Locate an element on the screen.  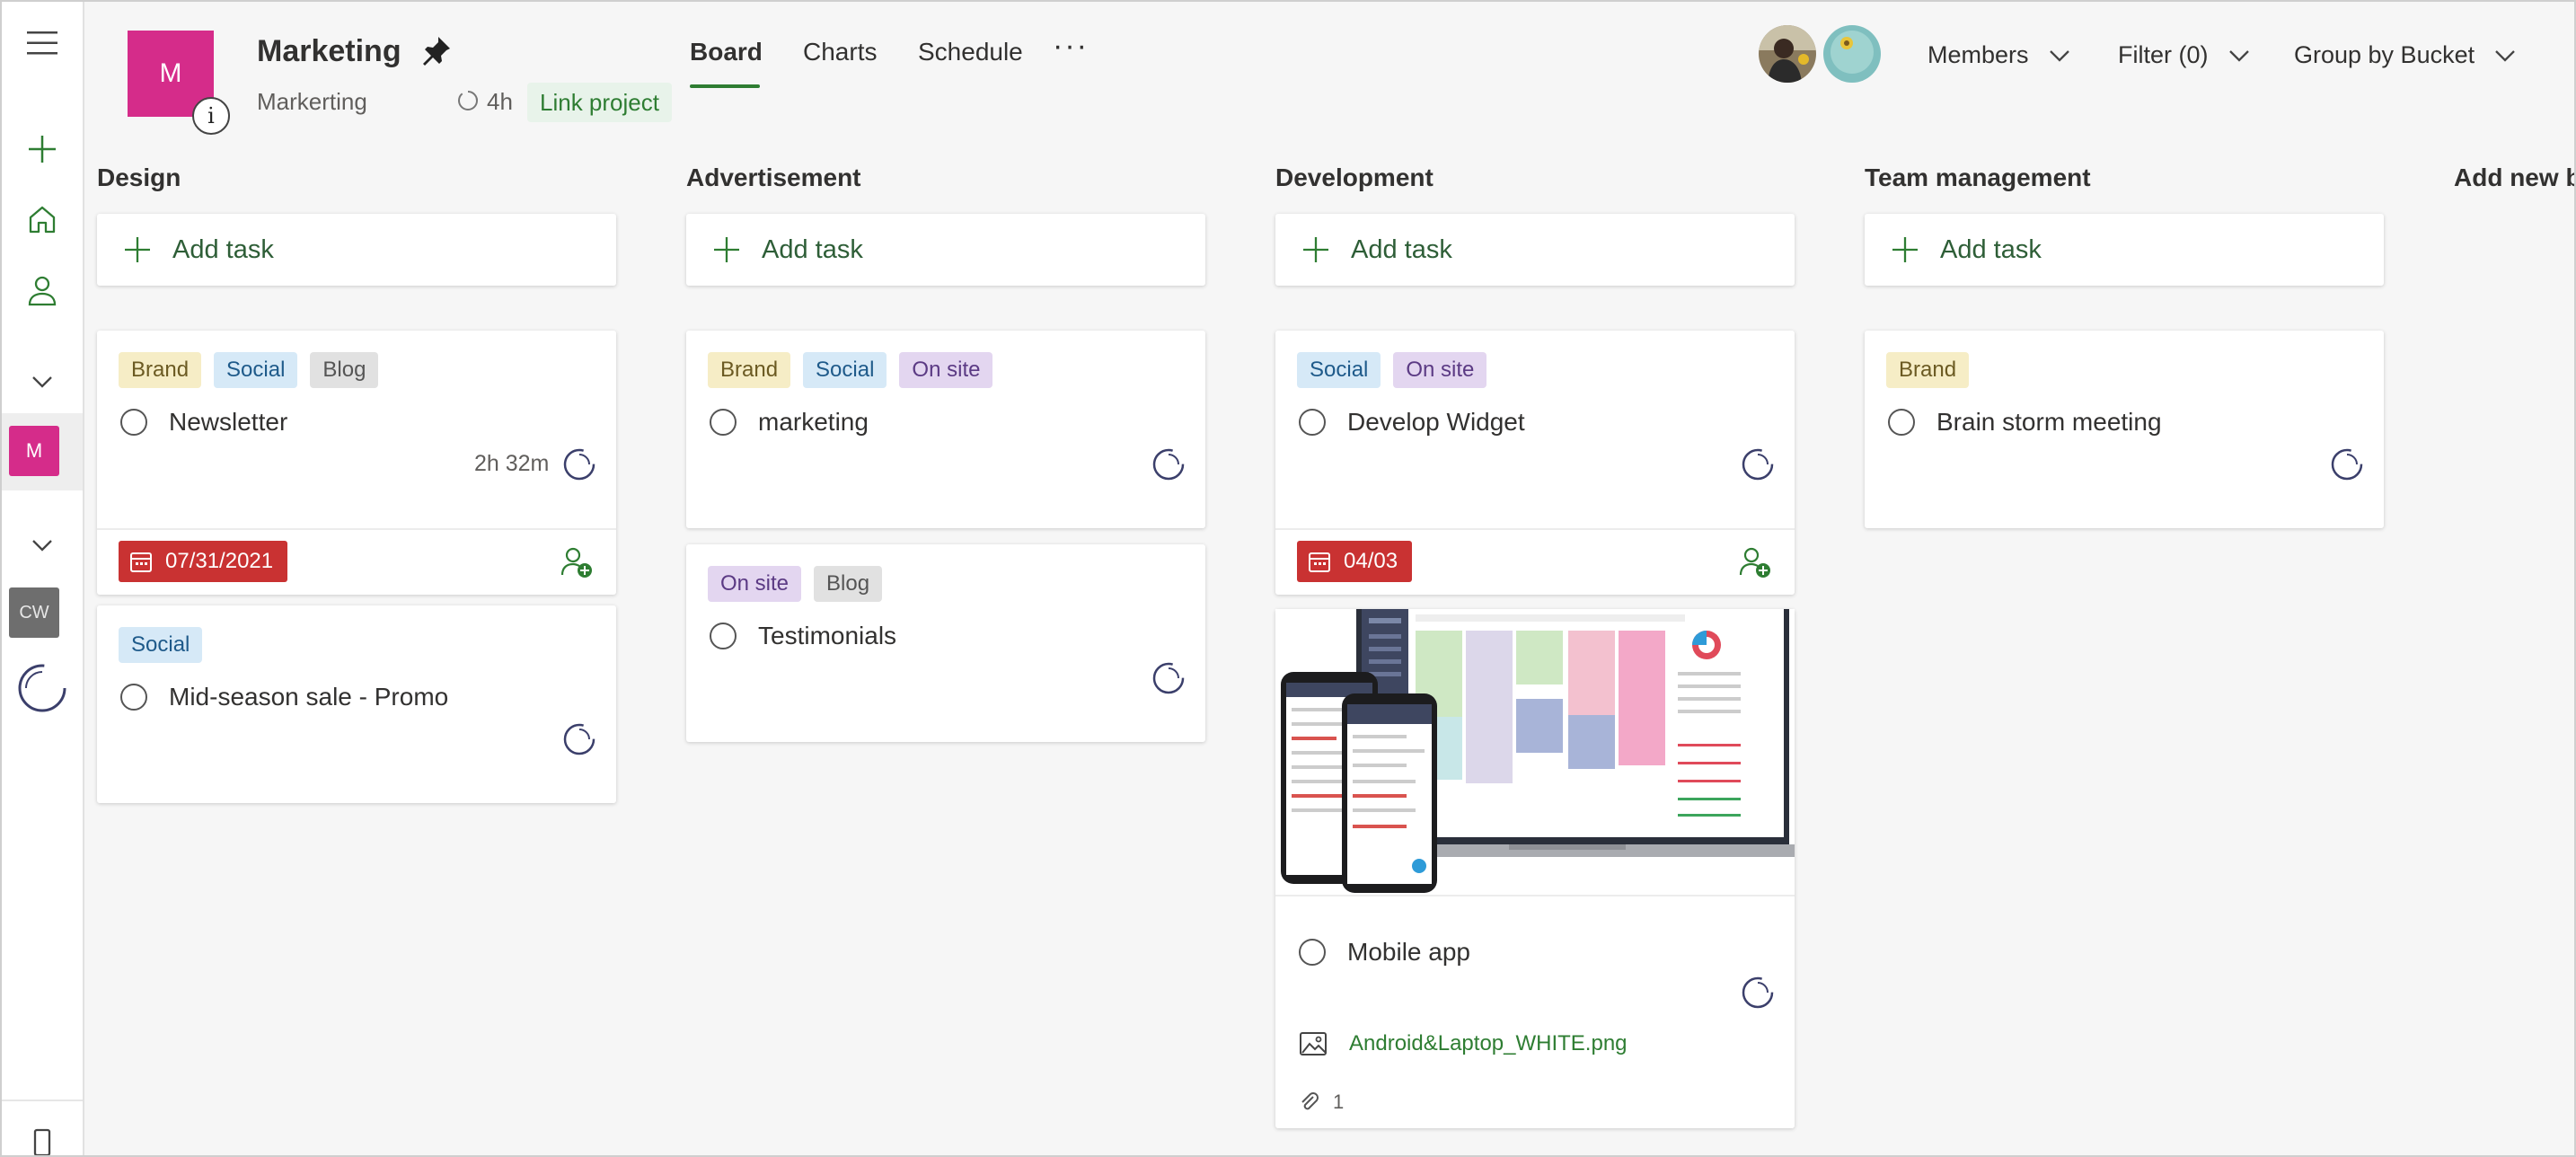
task-card-mid-season-sale: Social Mid-season sale - Promo is located at coordinates (356, 704).